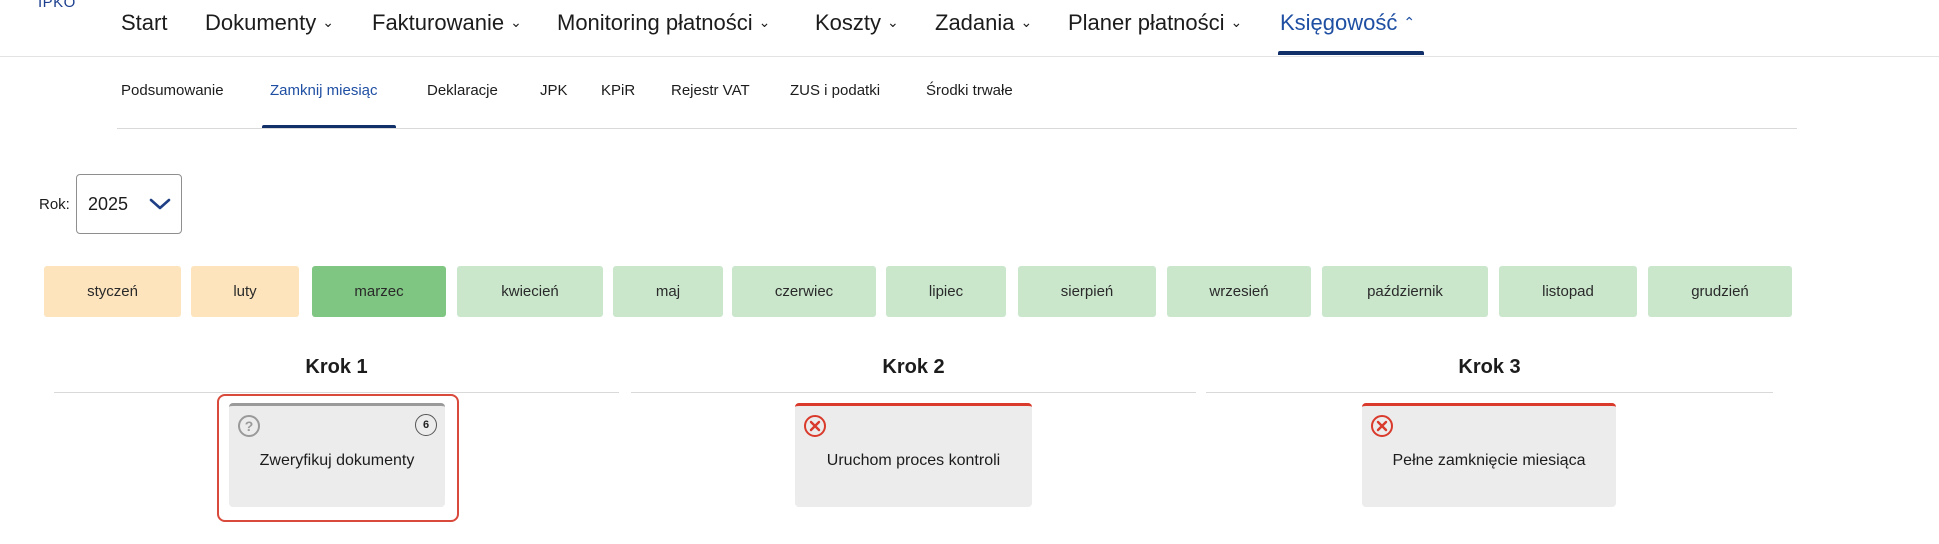 This screenshot has width=1939, height=544. I want to click on step-2-card-start-control: Uruchom proces kontroli, so click(913, 455).